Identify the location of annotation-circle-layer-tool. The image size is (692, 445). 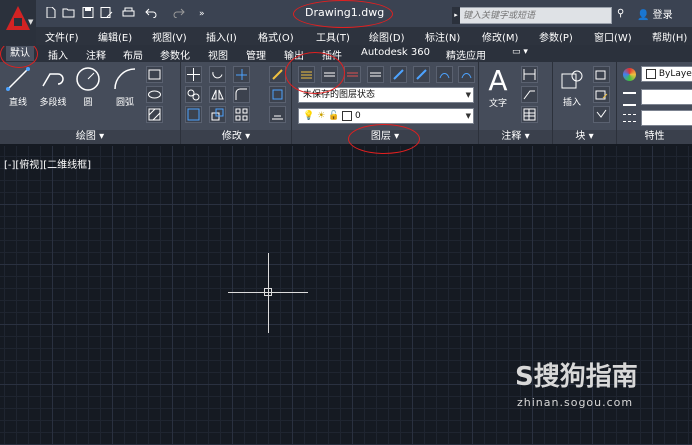
(315, 73).